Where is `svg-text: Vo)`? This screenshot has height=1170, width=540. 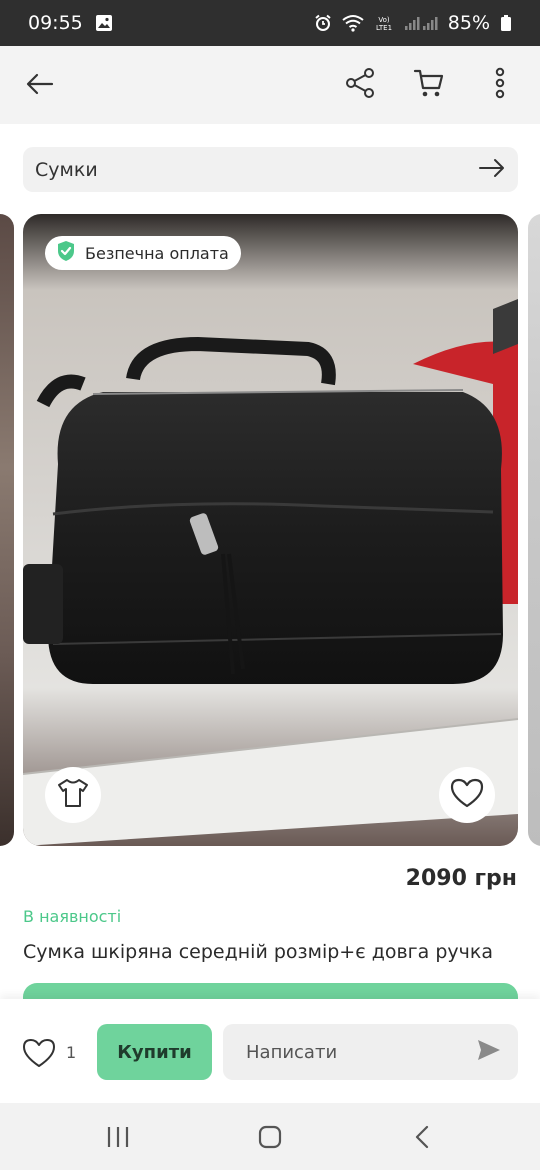
svg-text: Vo) is located at coordinates (384, 20).